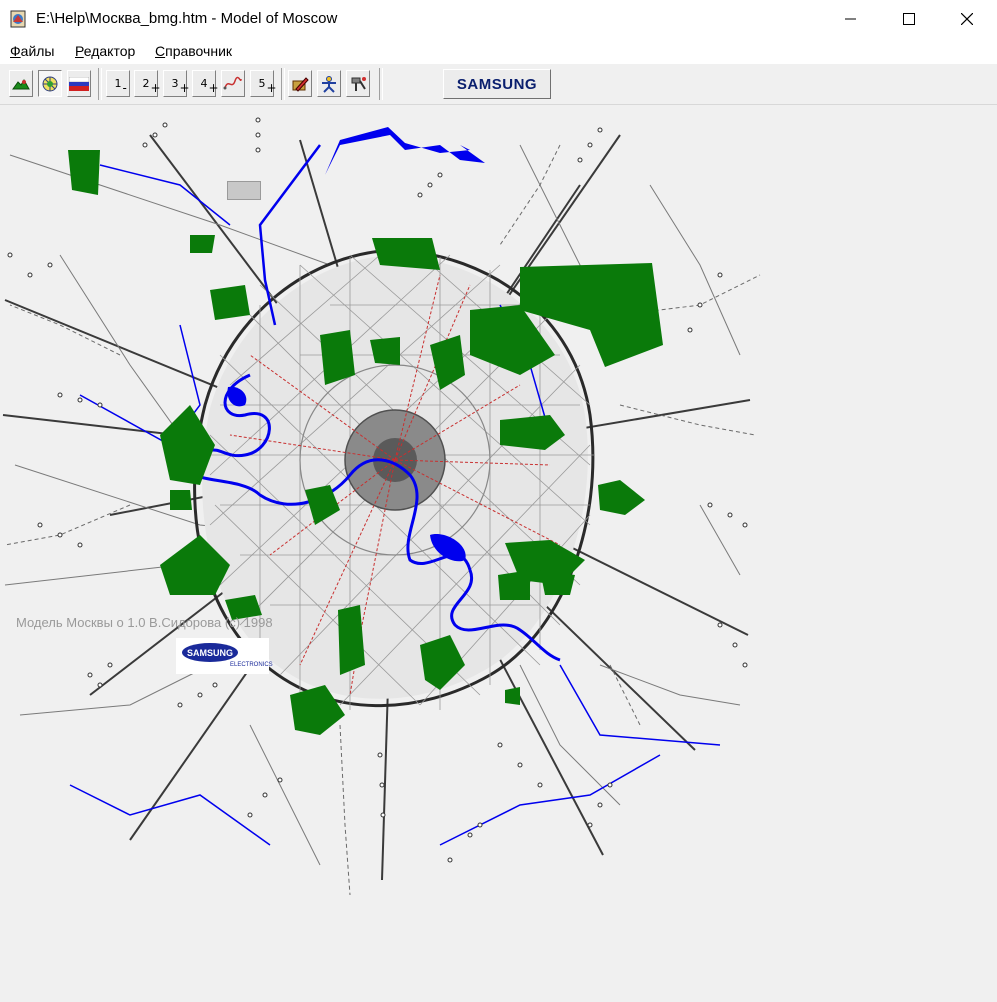 Image resolution: width=997 pixels, height=1002 pixels. I want to click on minimize-icon, so click(850, 19).